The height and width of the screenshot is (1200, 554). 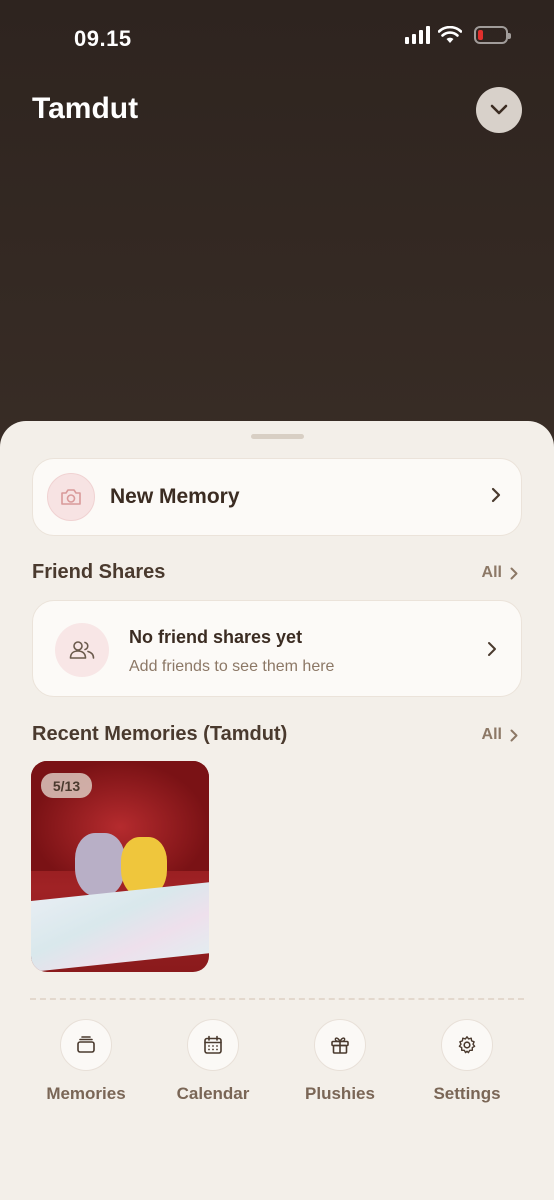 I want to click on friends-icon-circle, so click(x=82, y=650).